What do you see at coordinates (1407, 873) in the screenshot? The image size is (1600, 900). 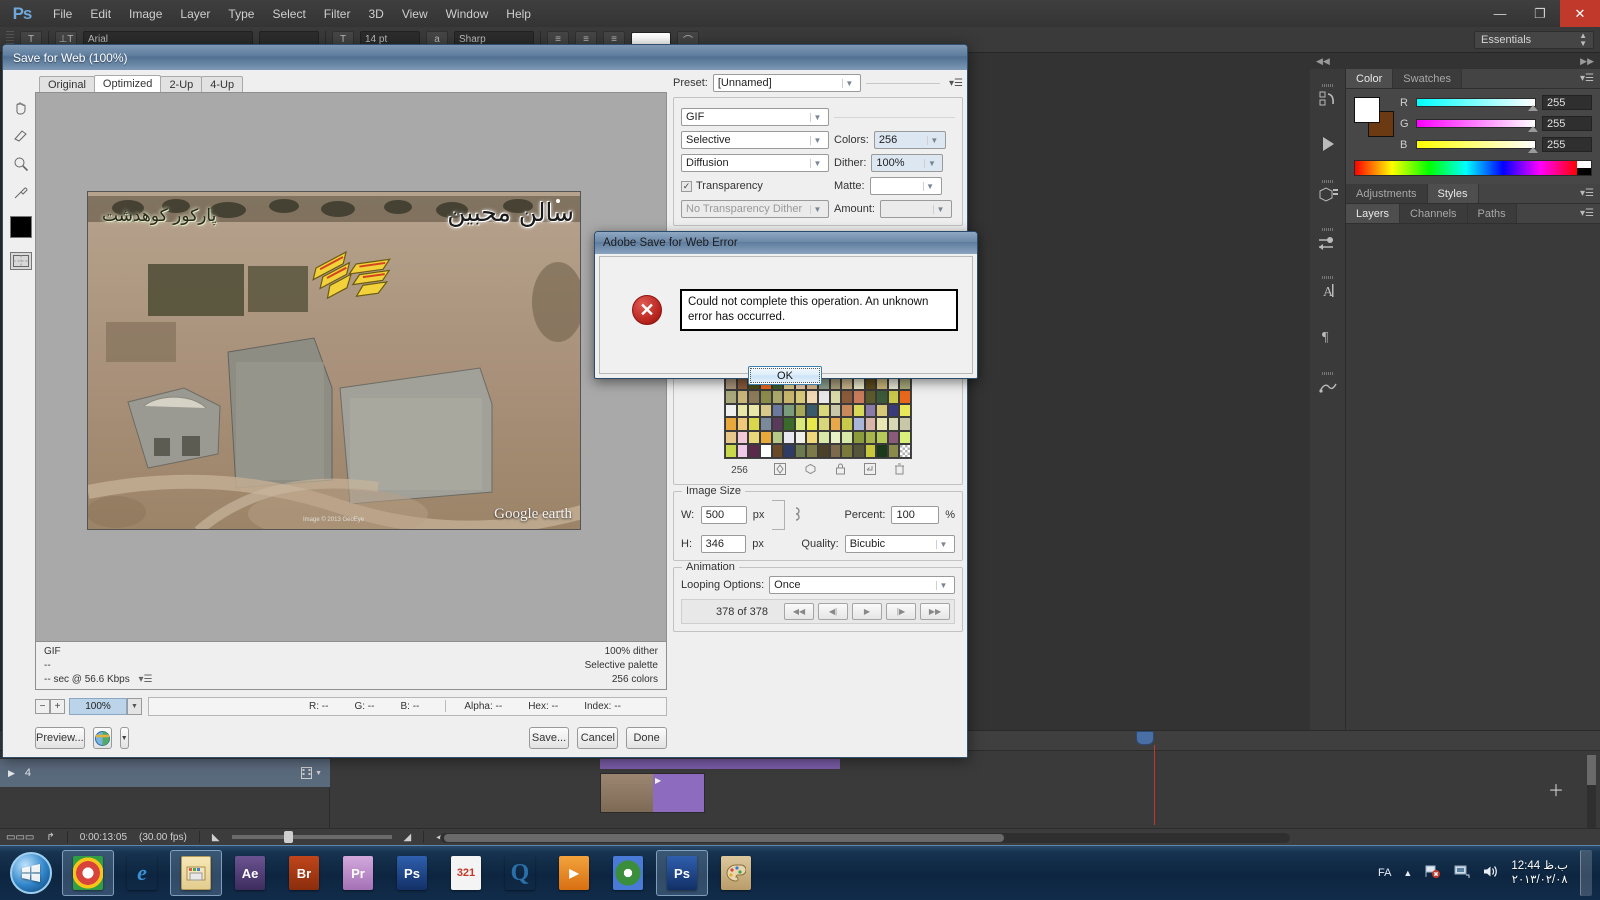 I see `show-hidden-icons-icon: ▲` at bounding box center [1407, 873].